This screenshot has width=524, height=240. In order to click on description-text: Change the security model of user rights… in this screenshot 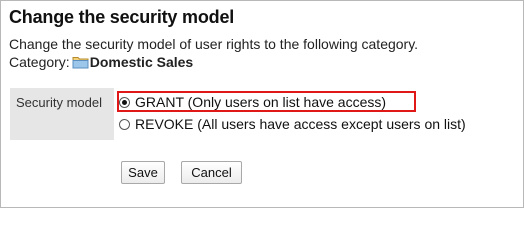, I will do `click(214, 44)`.